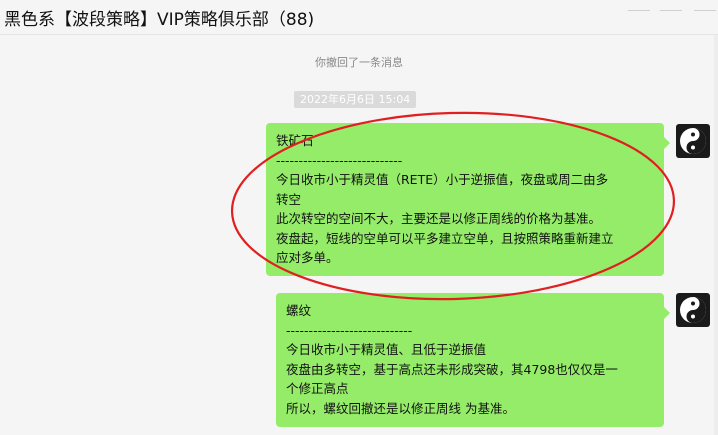  Describe the element at coordinates (445, 238) in the screenshot. I see `message-line: 夜盘起，短线的空单可以平多建立空单，且按照策略重新建立` at that location.